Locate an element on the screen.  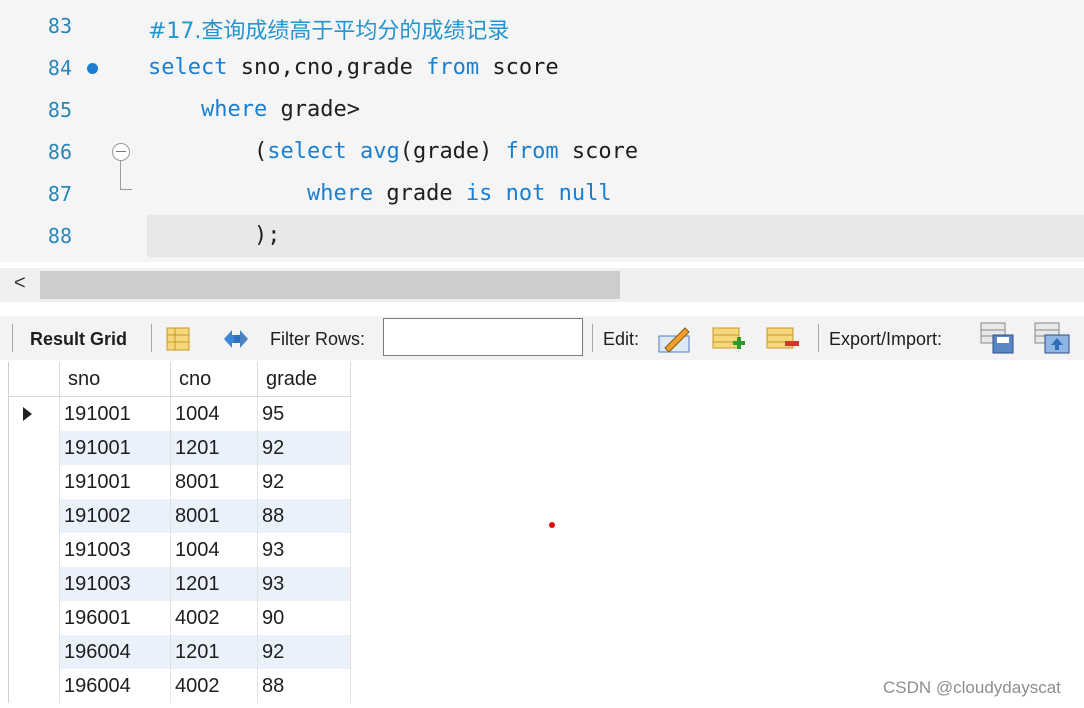
code-token: score is located at coordinates (598, 151).